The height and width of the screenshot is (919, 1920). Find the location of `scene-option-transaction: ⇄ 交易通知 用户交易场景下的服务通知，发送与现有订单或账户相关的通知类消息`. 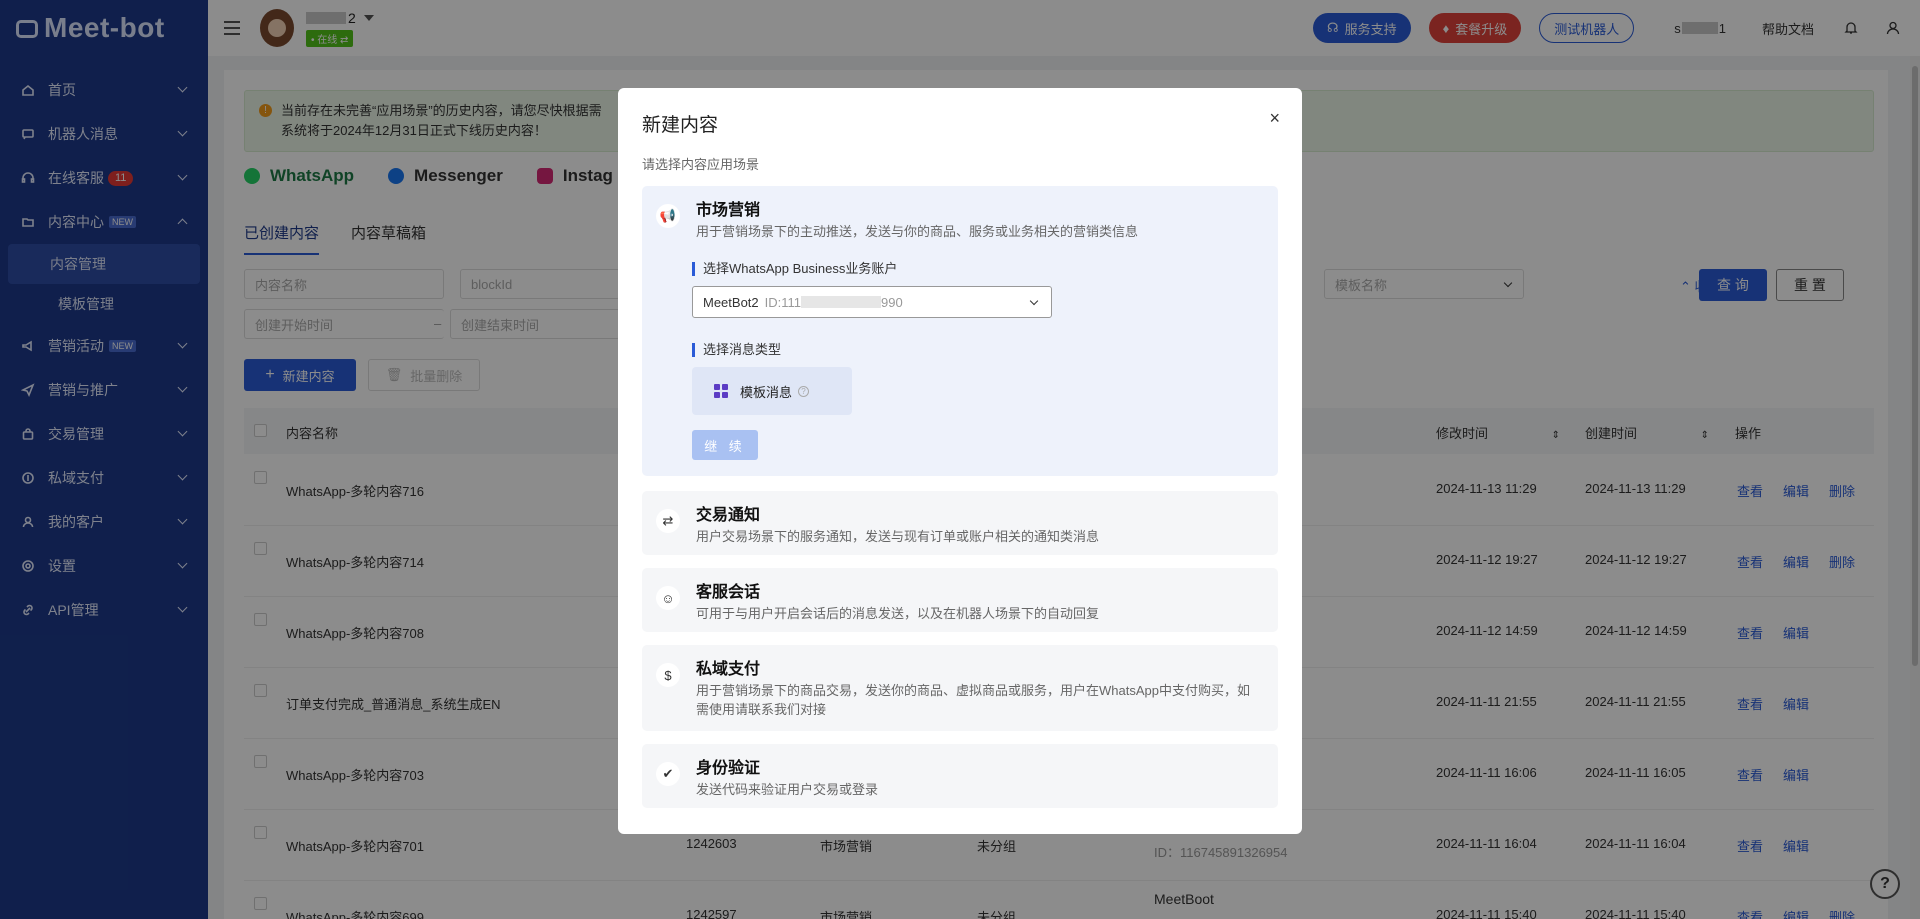

scene-option-transaction: ⇄ 交易通知 用户交易场景下的服务通知，发送与现有订单或账户相关的通知类消息 is located at coordinates (960, 523).